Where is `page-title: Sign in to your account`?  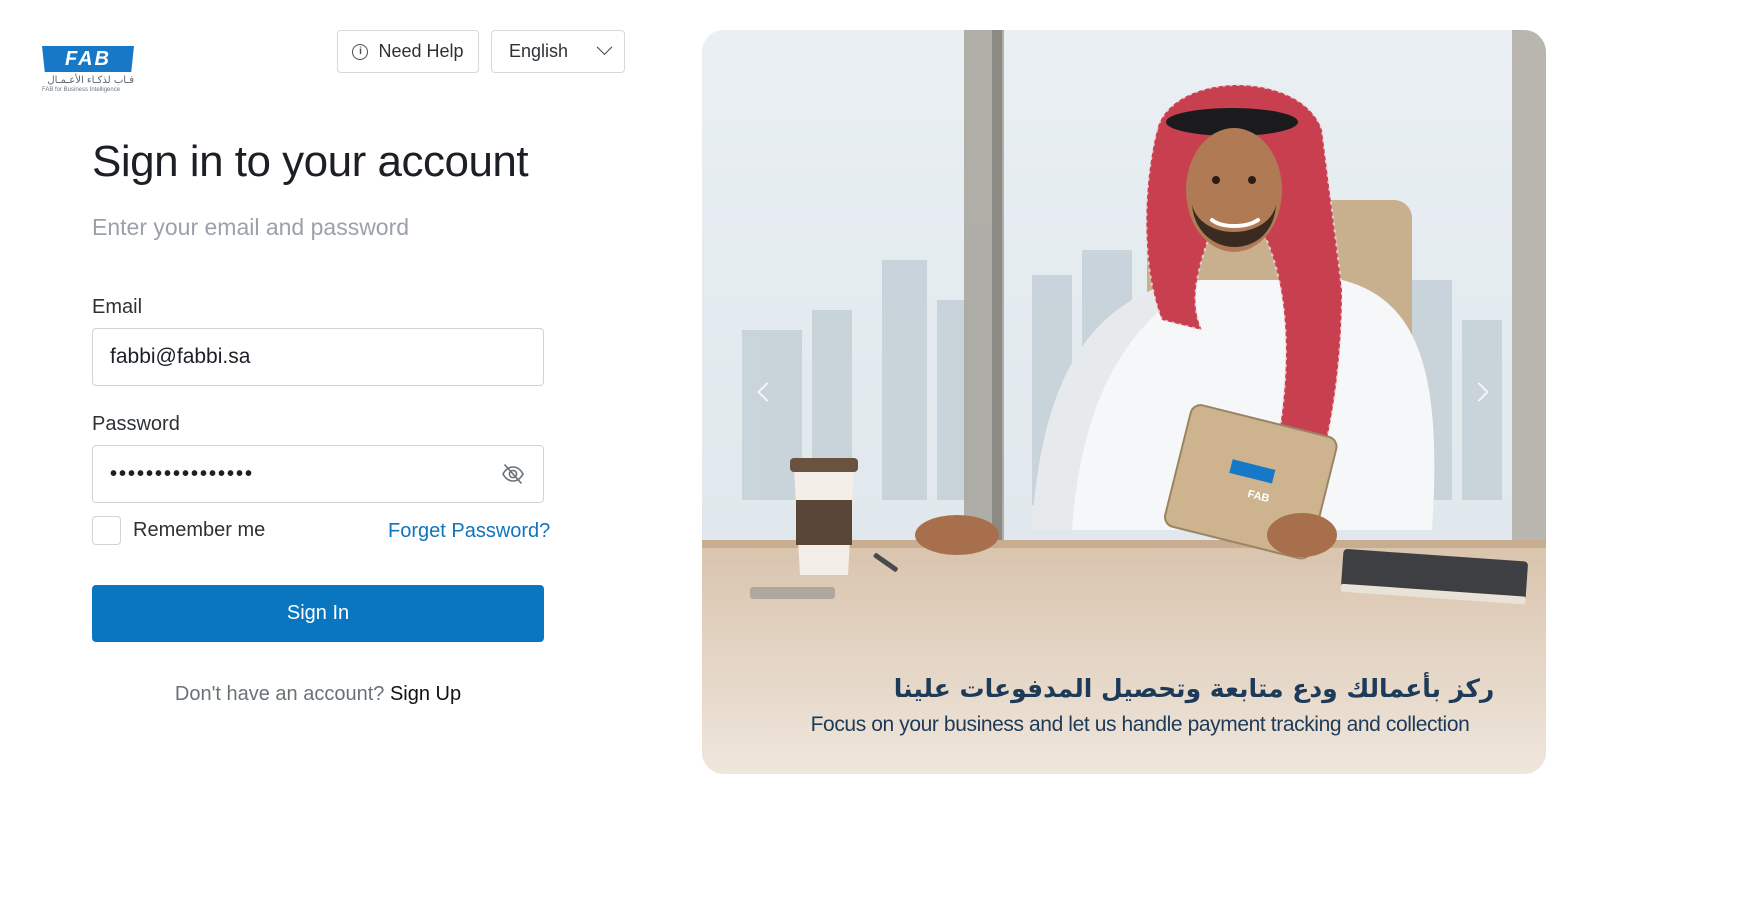
page-title: Sign in to your account is located at coordinates (310, 161).